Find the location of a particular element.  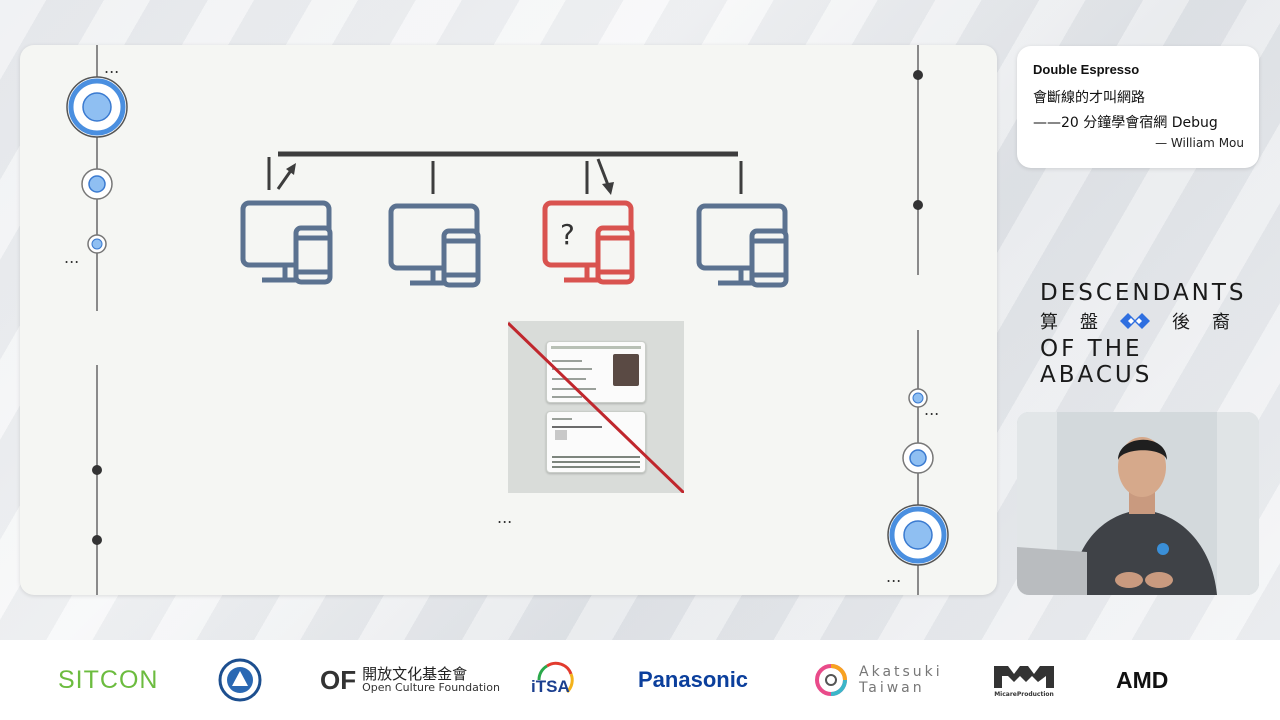

cross-out-line is located at coordinates (596, 407).